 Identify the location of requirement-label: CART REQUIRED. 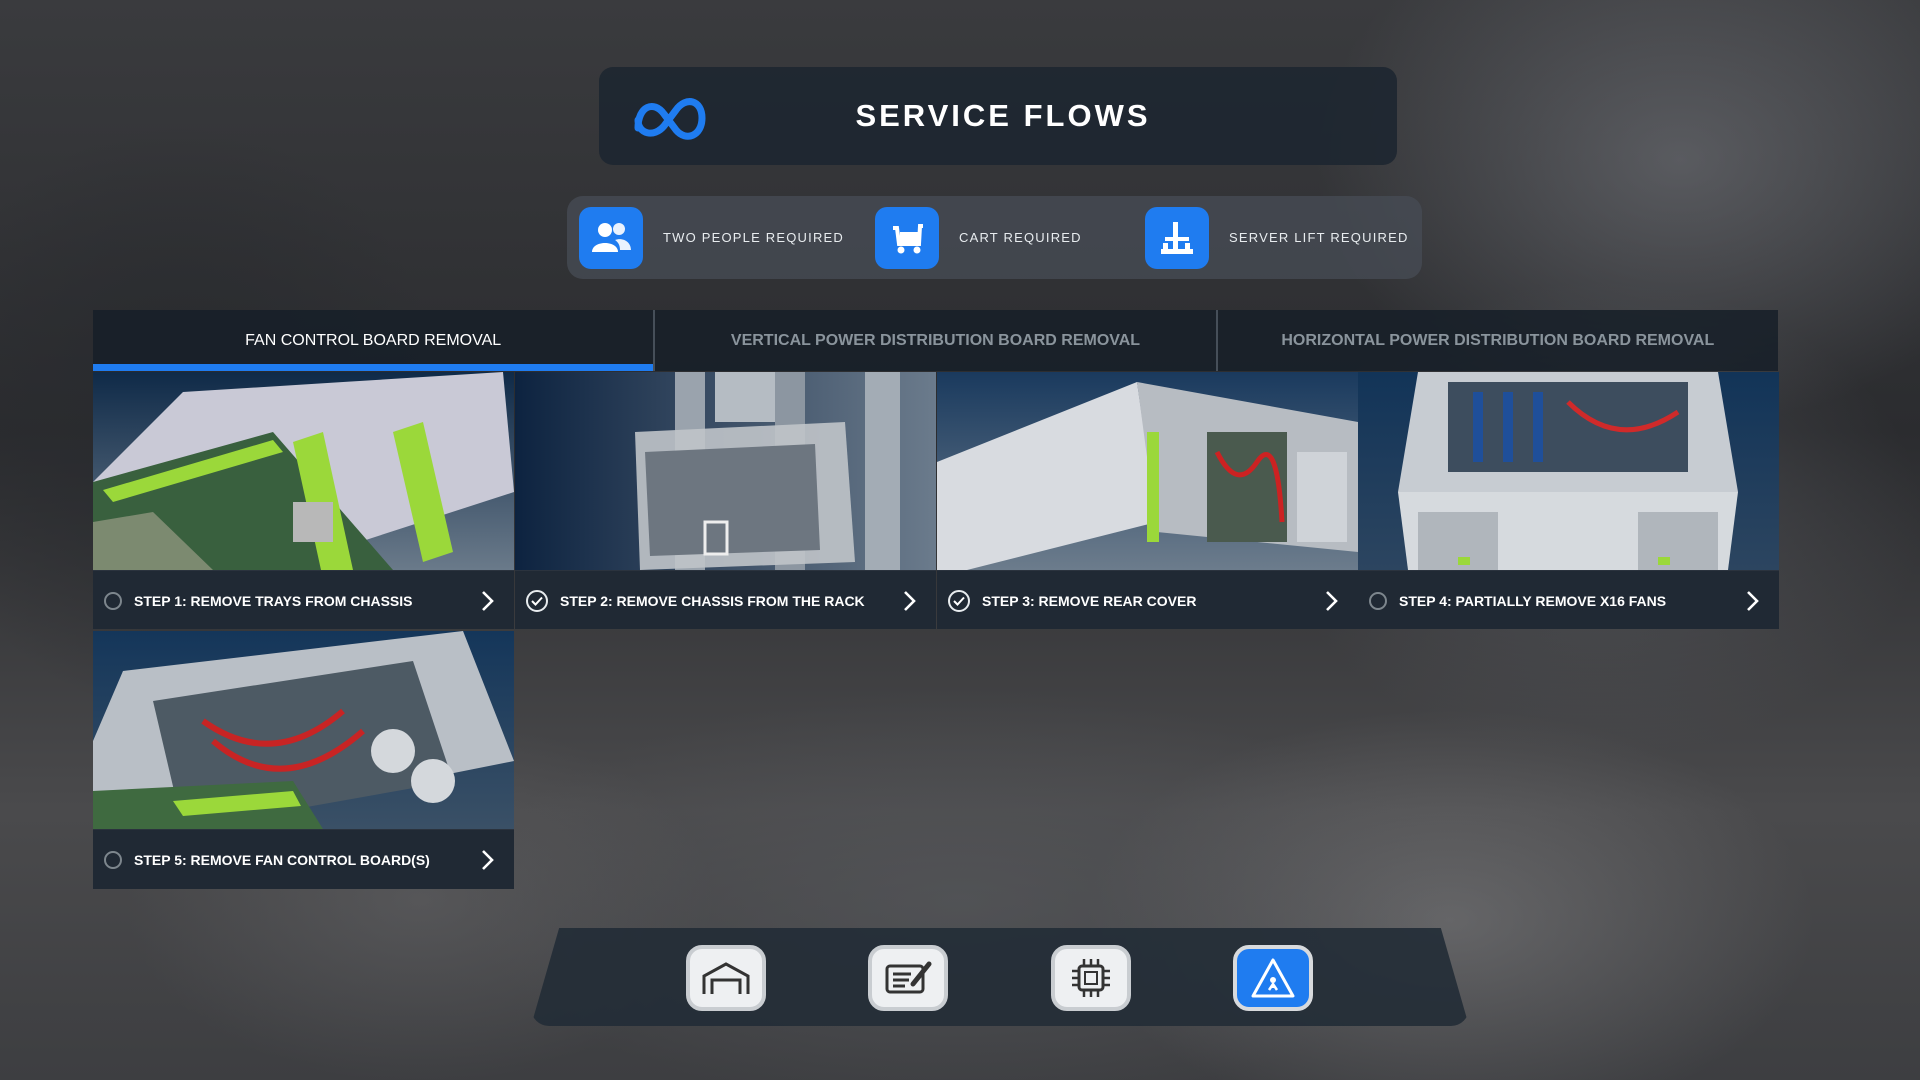
(1020, 237).